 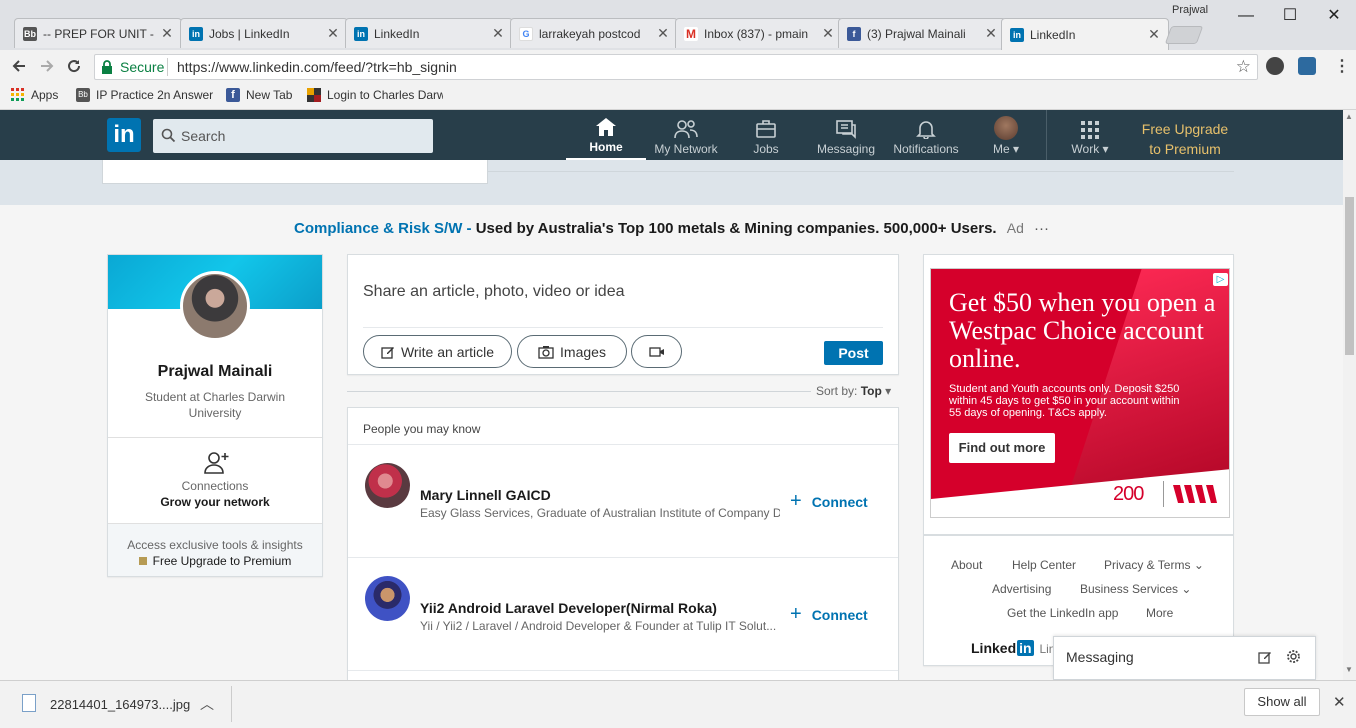 What do you see at coordinates (686, 135) in the screenshot?
I see `nav-my-network: My Network` at bounding box center [686, 135].